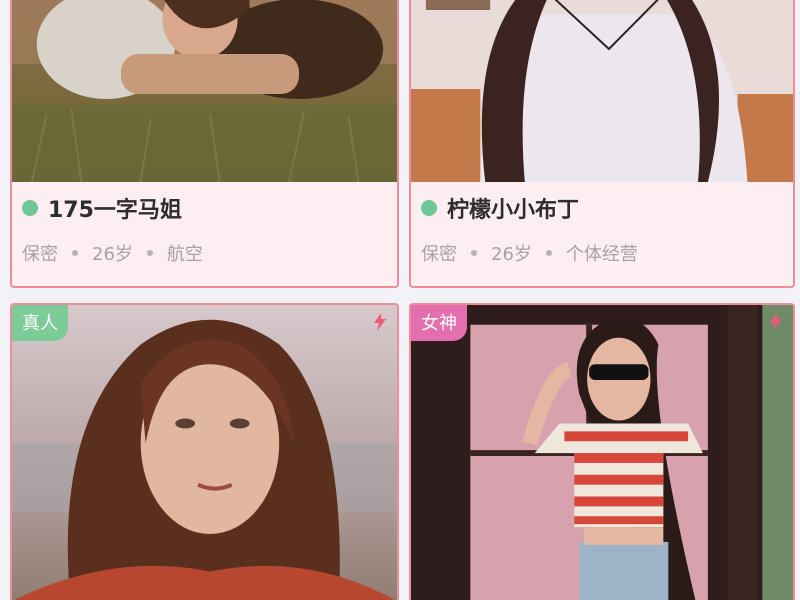 This screenshot has height=600, width=800. I want to click on real-person-tag: 真人, so click(40, 323).